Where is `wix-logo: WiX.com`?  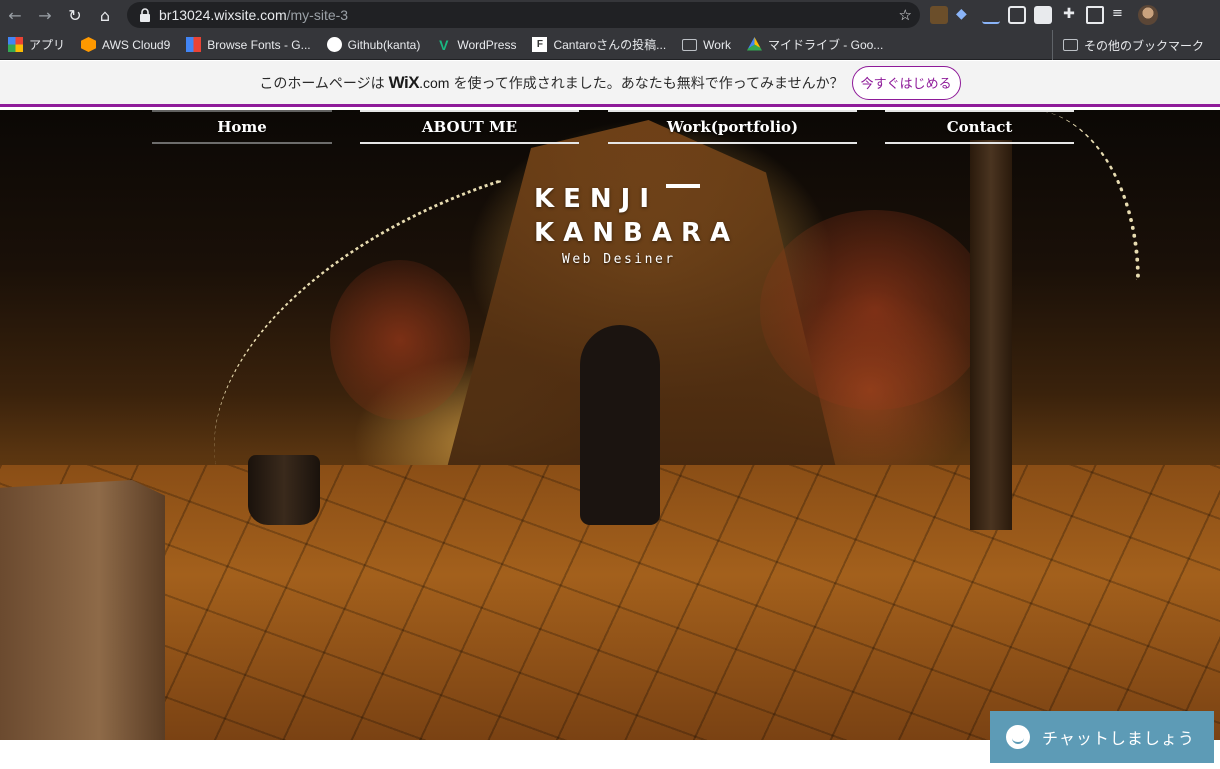 wix-logo: WiX.com is located at coordinates (419, 83).